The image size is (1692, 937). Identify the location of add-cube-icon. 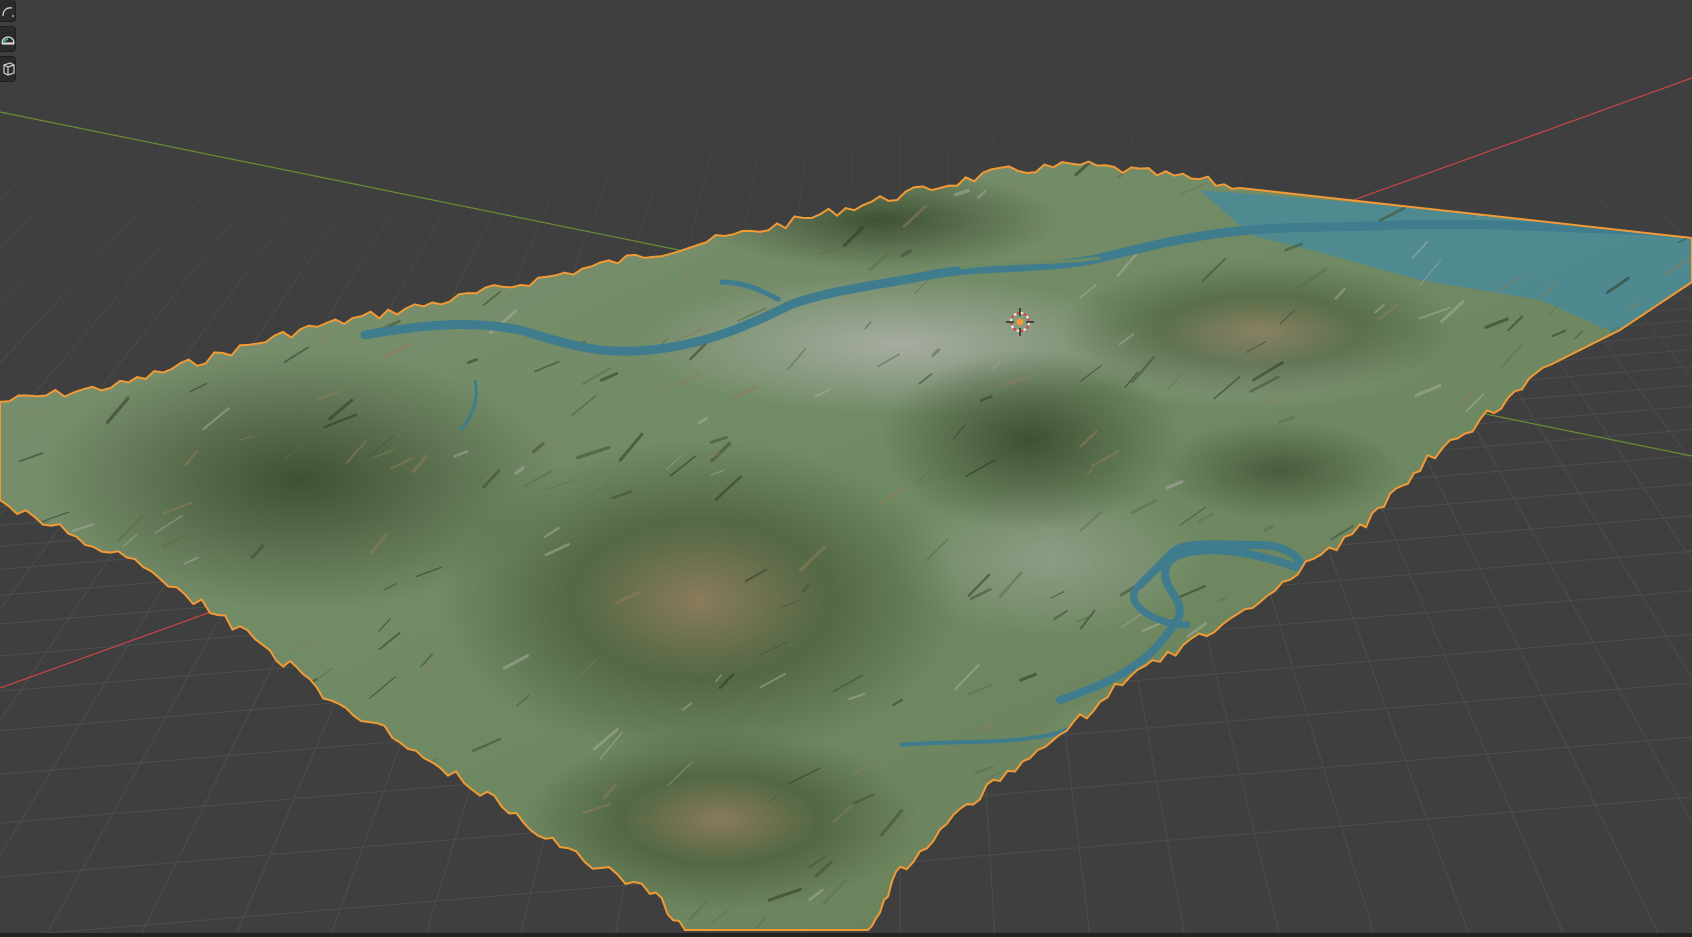
(8, 69).